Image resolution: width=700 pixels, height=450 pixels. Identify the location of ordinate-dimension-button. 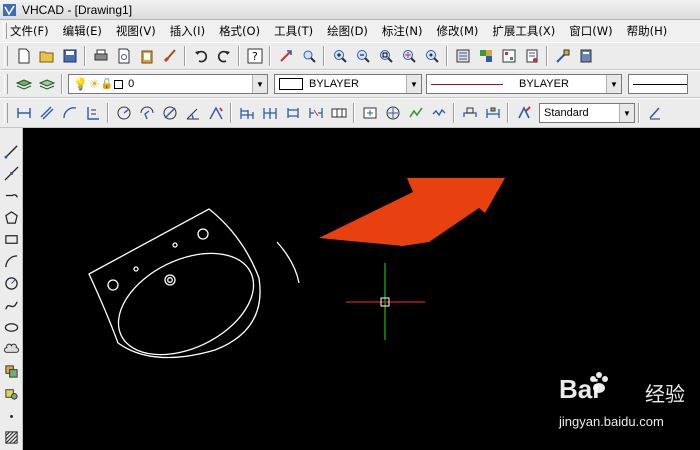
(92, 113).